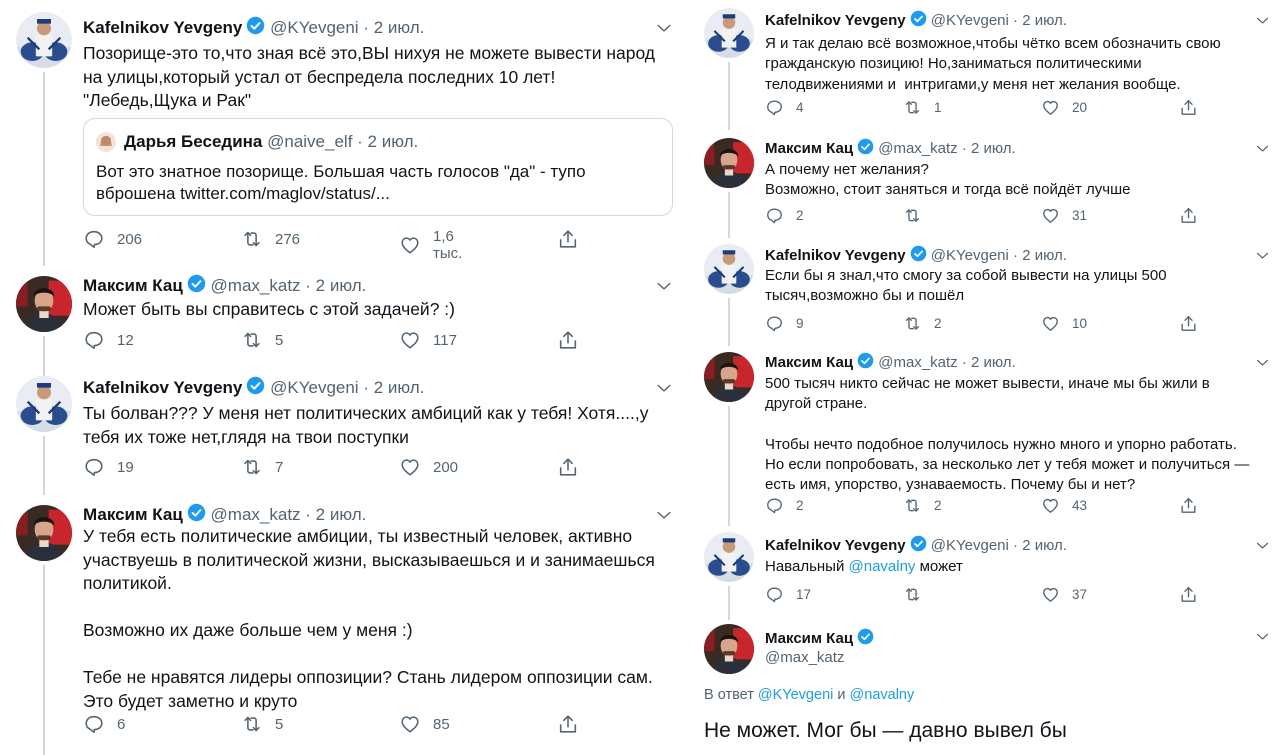 This screenshot has height=755, width=1280. Describe the element at coordinates (430, 245) in the screenshot. I see `like-button: 1,6 тыс.` at that location.